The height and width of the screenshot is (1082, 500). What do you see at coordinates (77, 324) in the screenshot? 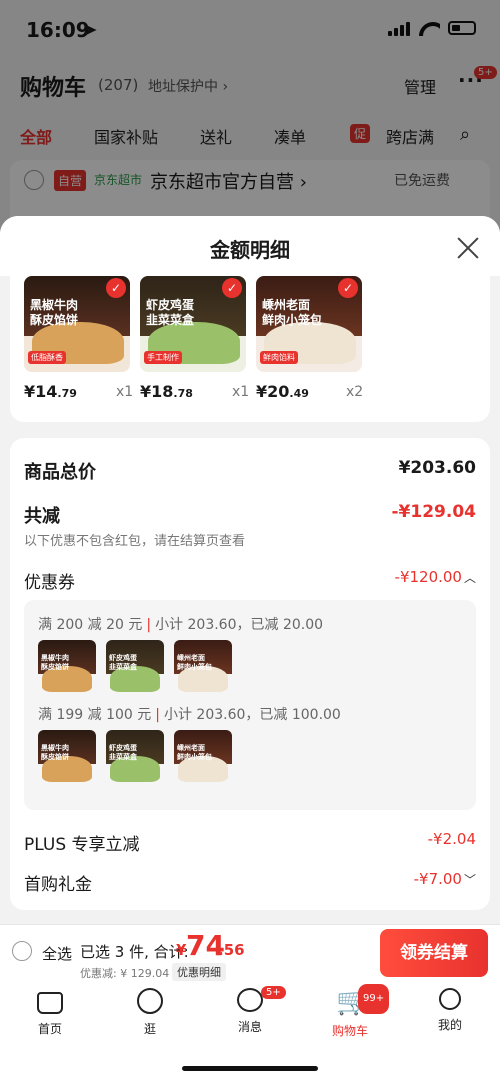
I see `product-thumbnail: 黑椒牛肉 酥皮馅饼 低脂酥香 ✓` at bounding box center [77, 324].